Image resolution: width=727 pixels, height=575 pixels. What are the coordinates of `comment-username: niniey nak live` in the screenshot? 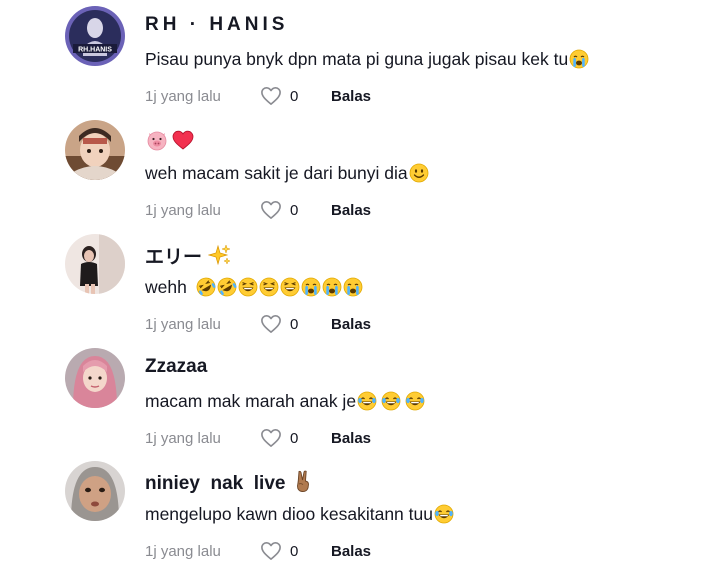 It's located at (230, 482).